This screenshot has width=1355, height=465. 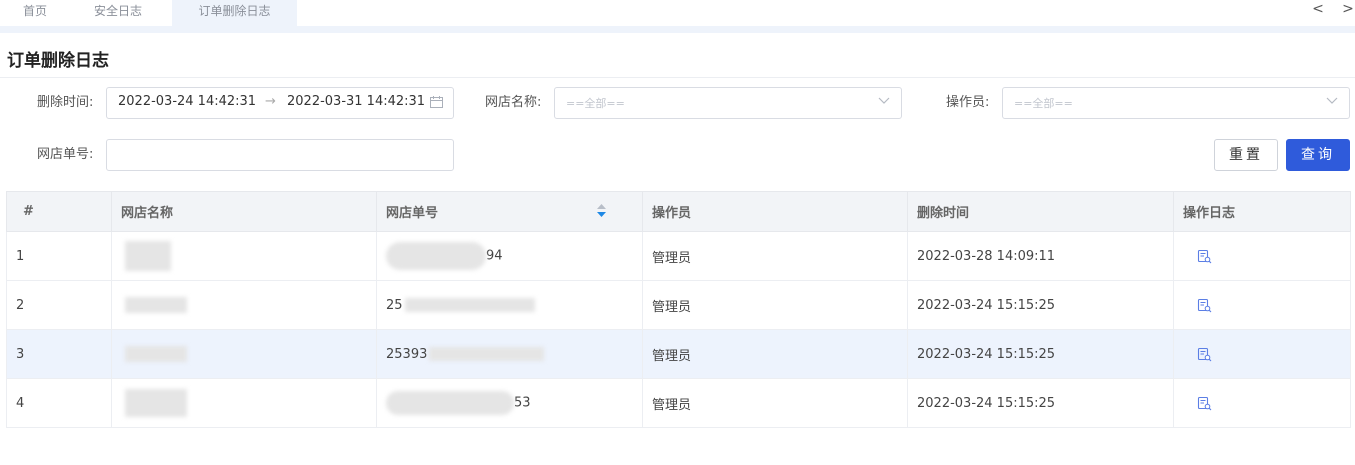 I want to click on table-row: 4 53 管理员 2022-03-24 15:15:25, so click(x=678, y=403).